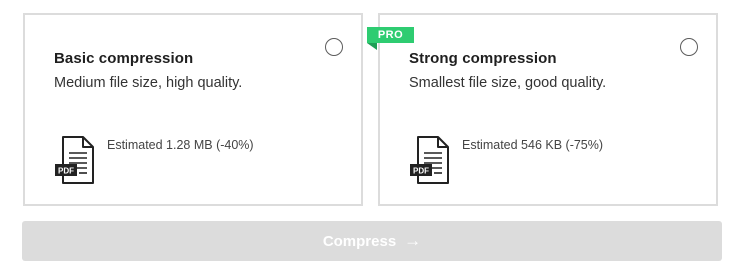  Describe the element at coordinates (533, 145) in the screenshot. I see `size-estimate: Estimated 546 KB (-75%)` at that location.